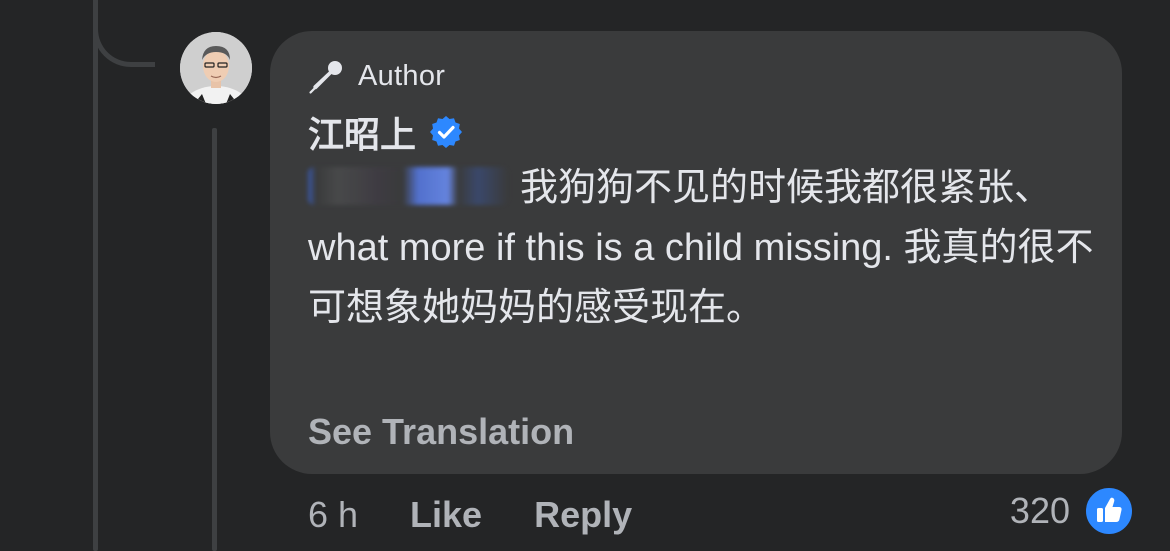 This screenshot has width=1170, height=551. I want to click on author-name: 江昭上, so click(362, 132).